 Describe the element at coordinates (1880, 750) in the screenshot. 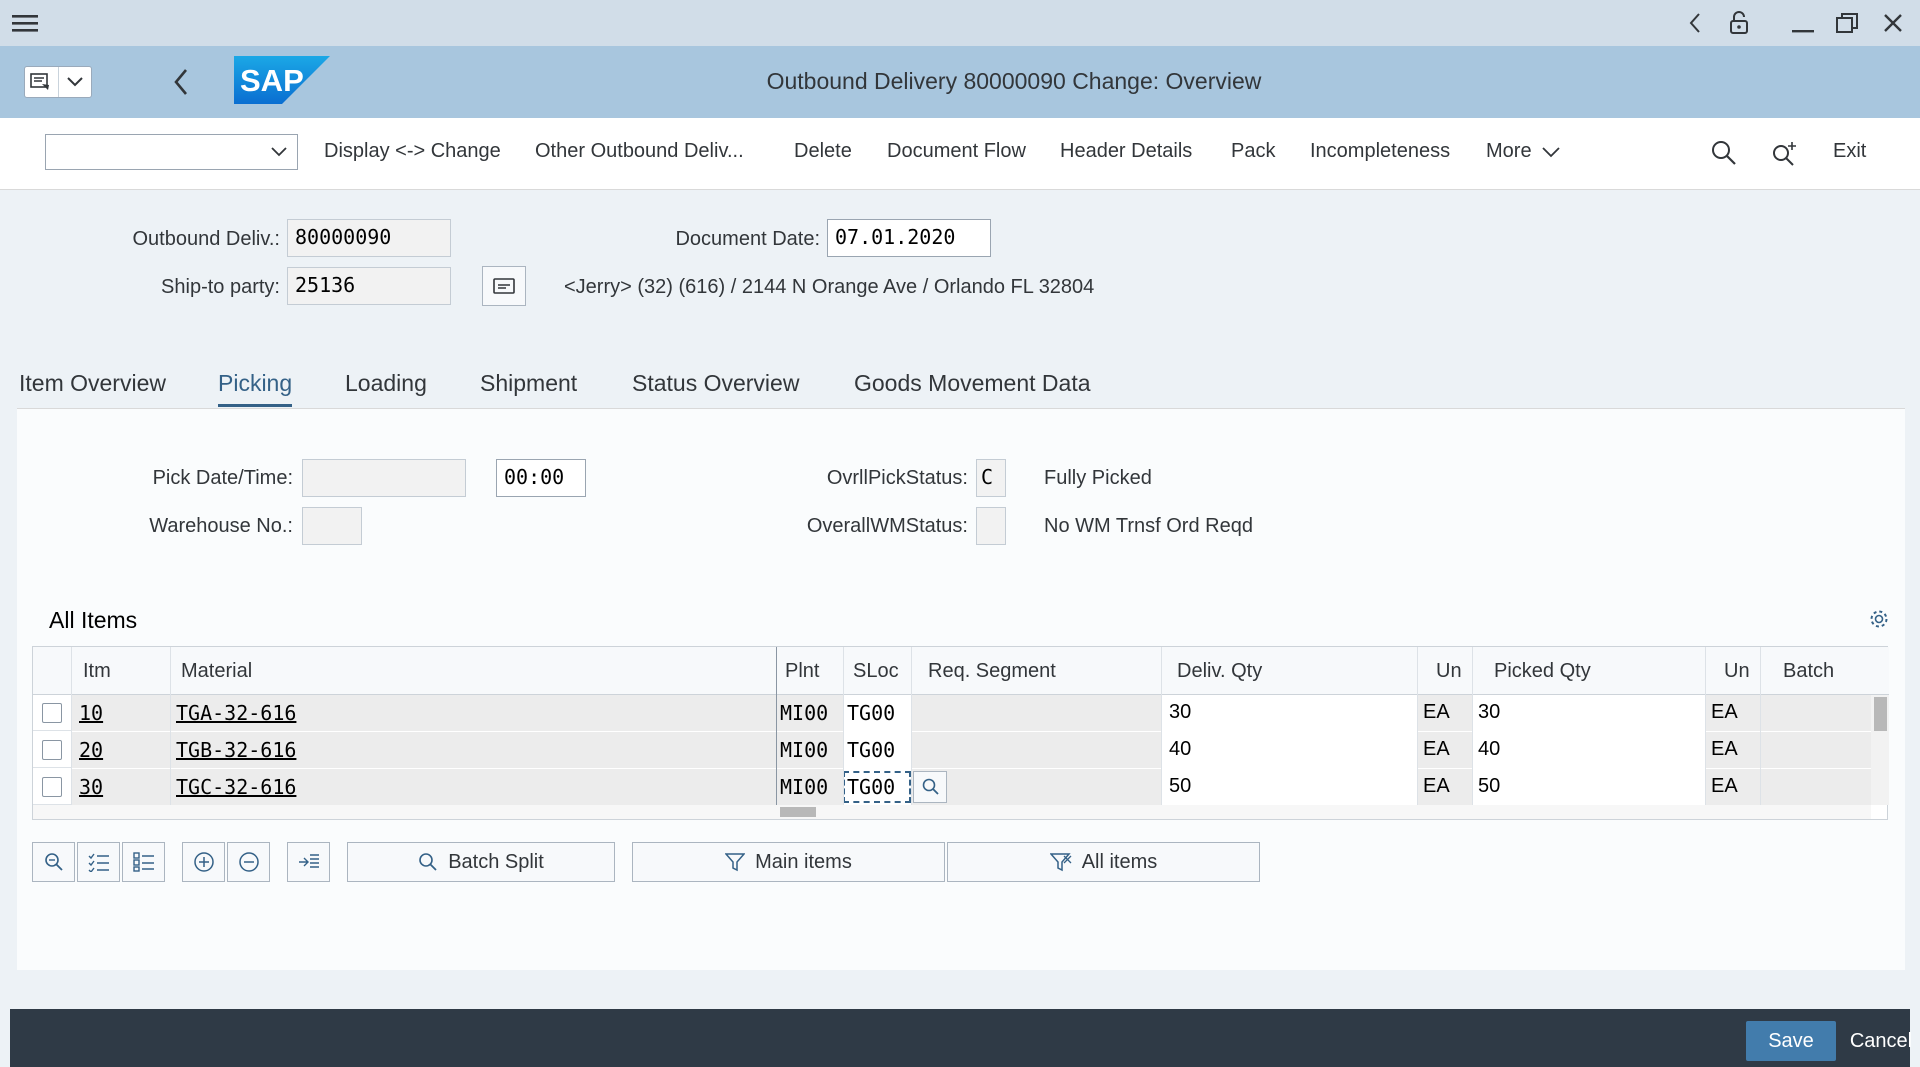

I see `vertical-scrollbar` at that location.